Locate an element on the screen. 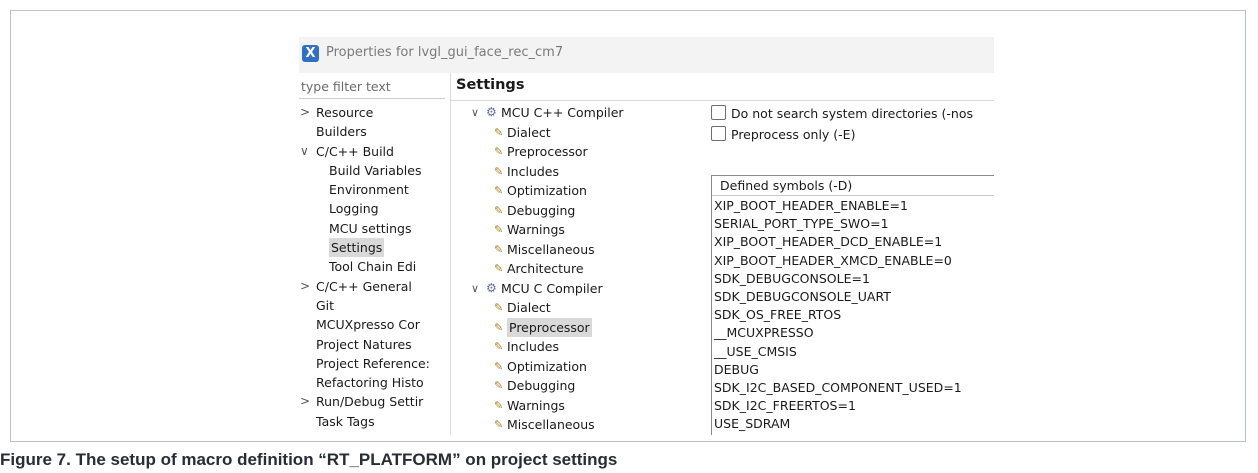 The height and width of the screenshot is (473, 1258). property-tree-item-refactoring-histo: Refactoring Histo is located at coordinates (374, 382).